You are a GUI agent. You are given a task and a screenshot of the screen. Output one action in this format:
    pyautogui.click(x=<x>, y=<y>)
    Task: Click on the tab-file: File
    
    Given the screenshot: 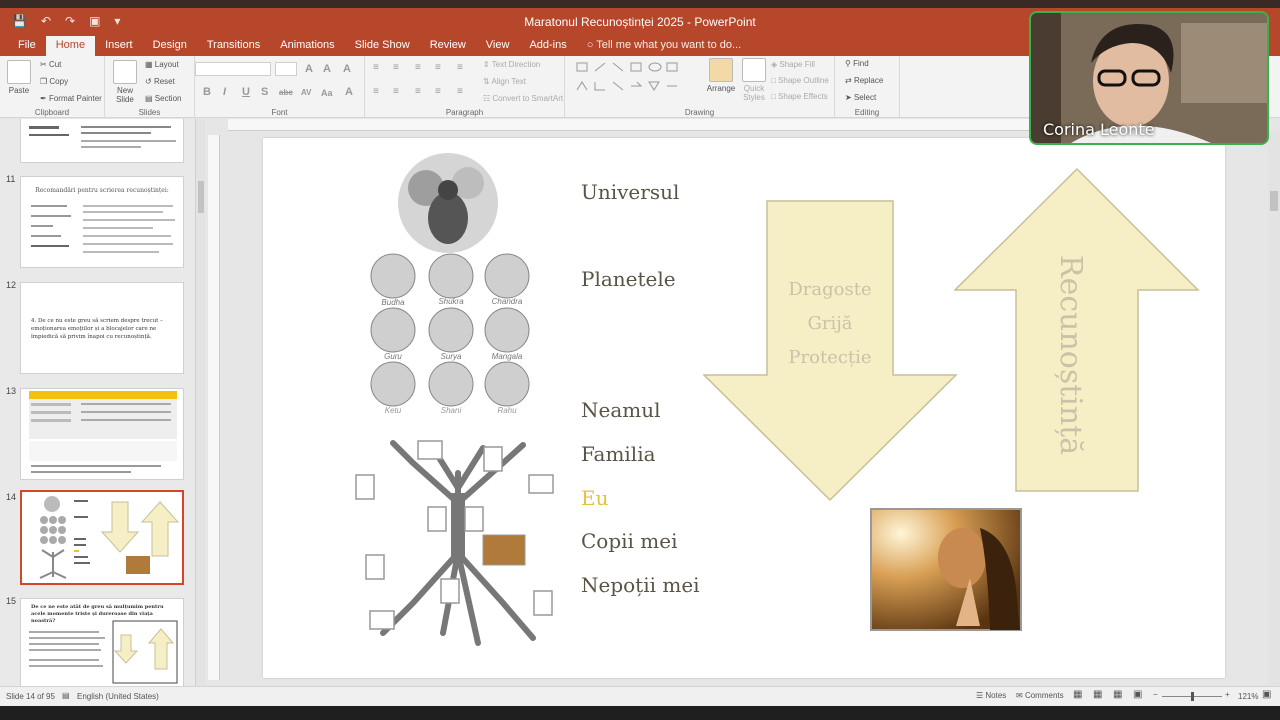 What is the action you would take?
    pyautogui.click(x=27, y=46)
    